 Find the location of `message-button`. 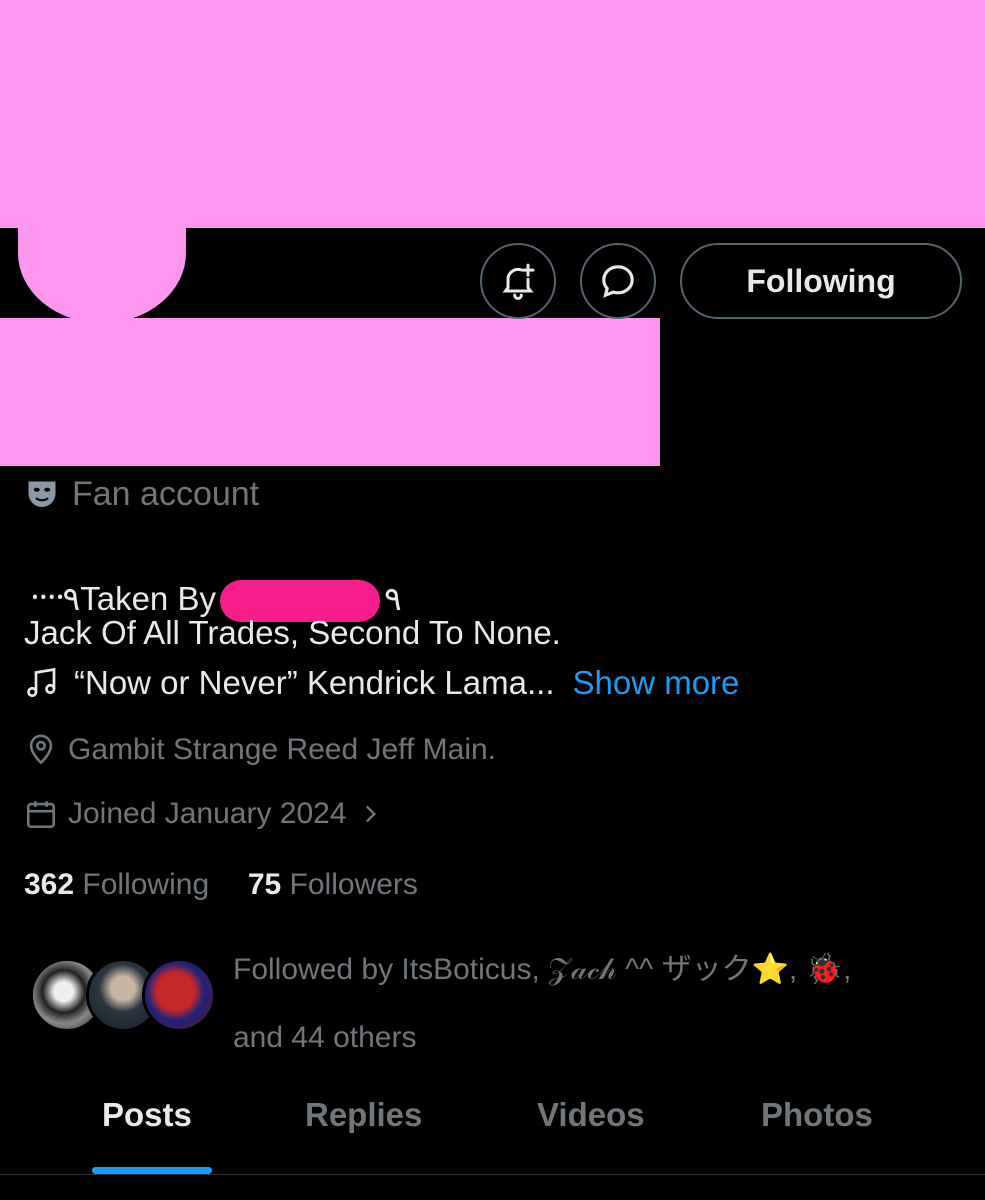

message-button is located at coordinates (618, 281).